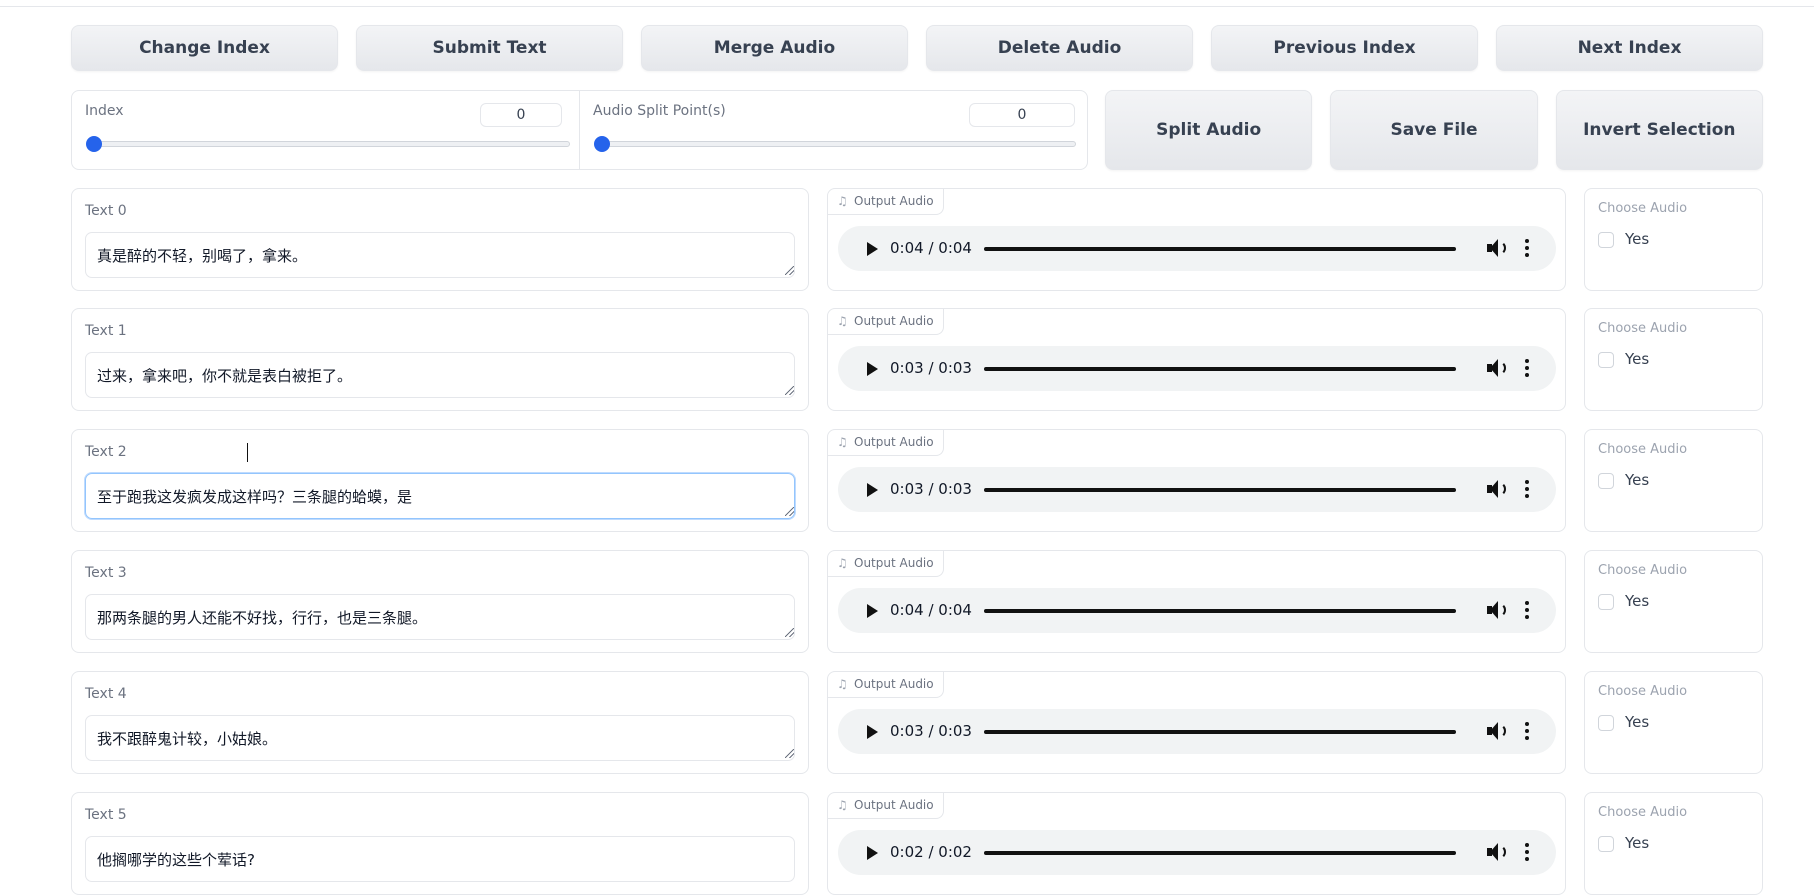 Image resolution: width=1814 pixels, height=895 pixels. What do you see at coordinates (94, 144) in the screenshot?
I see `index-slider-thumb` at bounding box center [94, 144].